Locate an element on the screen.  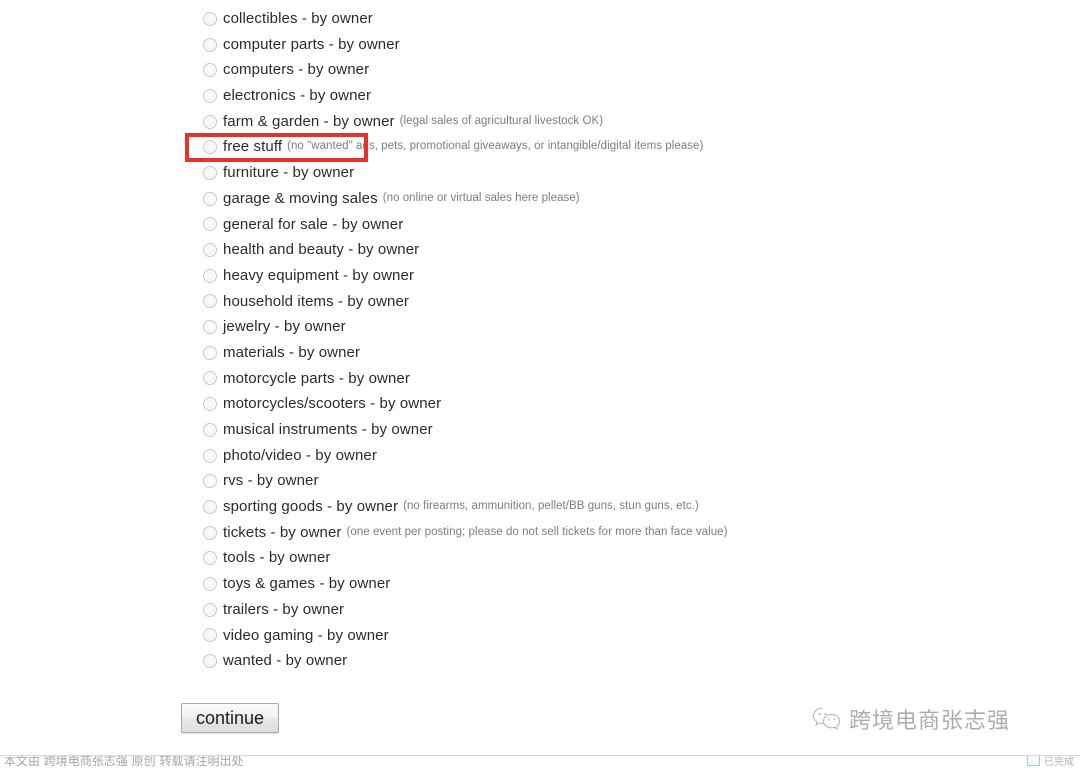
category-label: computers - by owner is located at coordinates (296, 70).